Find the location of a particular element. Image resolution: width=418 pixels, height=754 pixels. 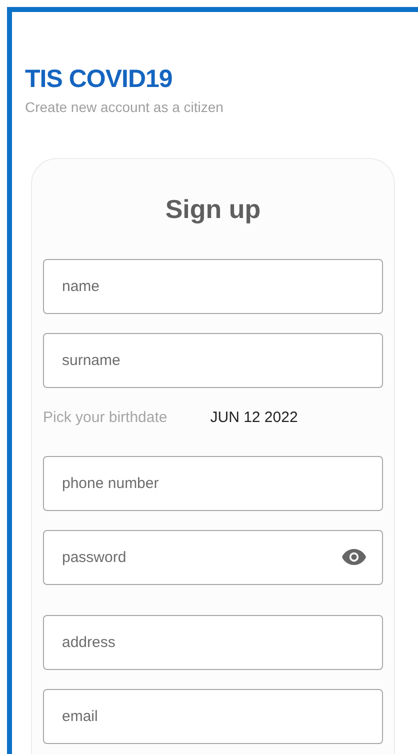

text-field: address is located at coordinates (213, 642).